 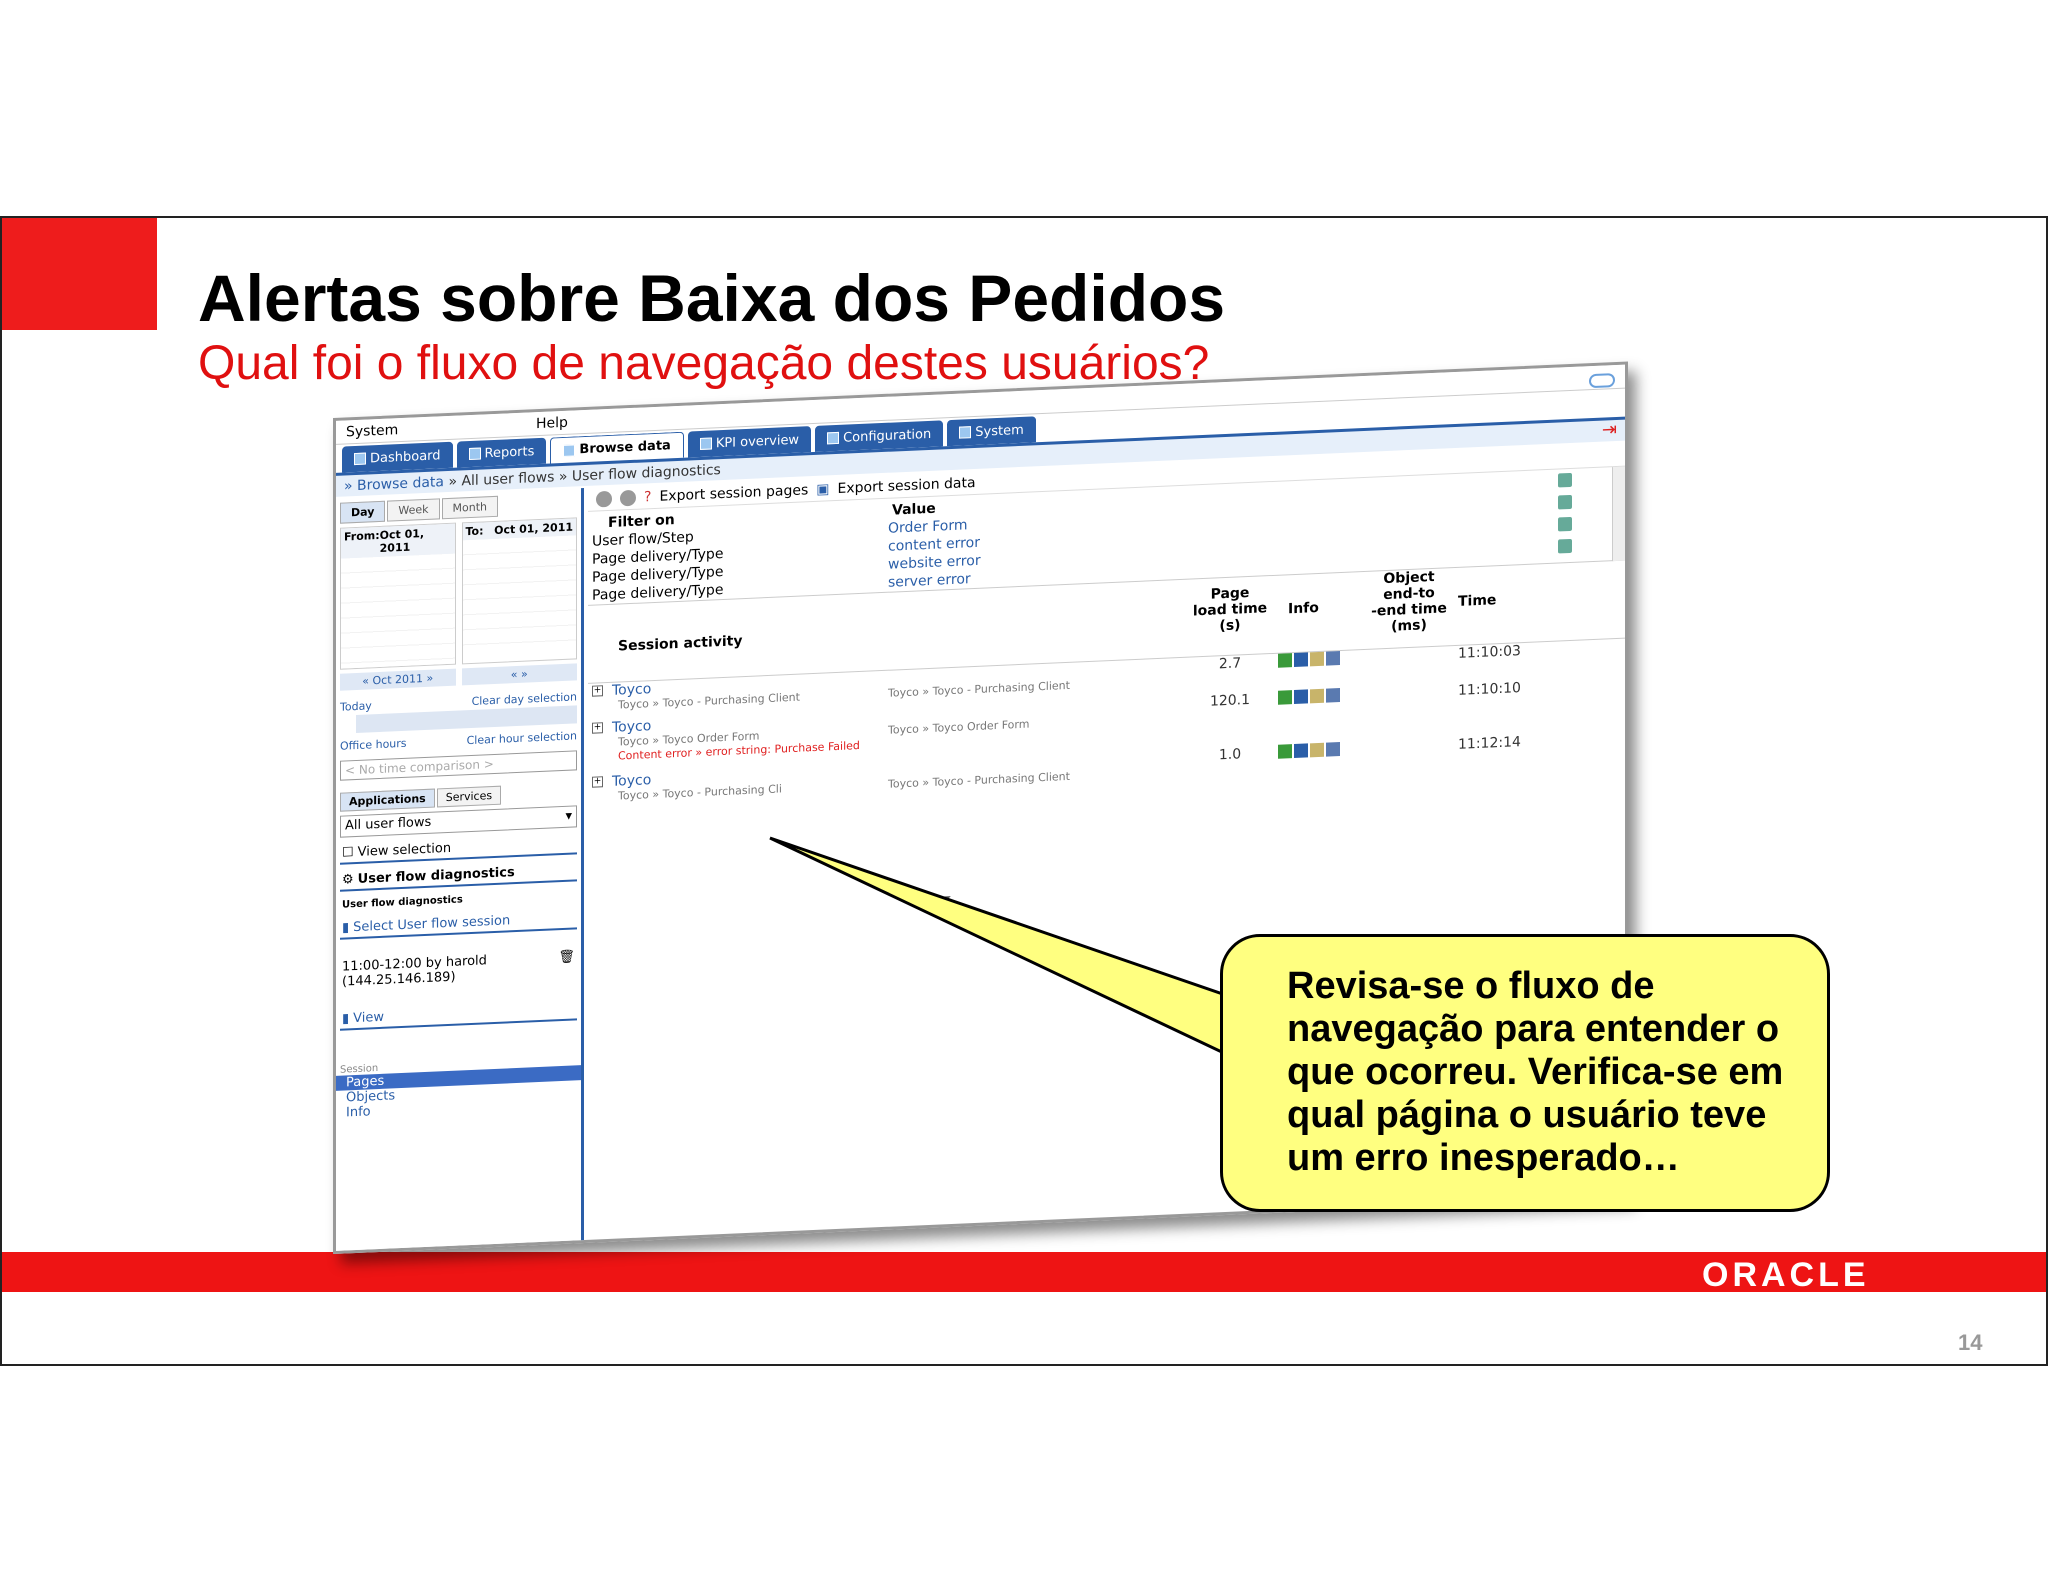 I want to click on chevron-down-icon: ▾, so click(x=568, y=816).